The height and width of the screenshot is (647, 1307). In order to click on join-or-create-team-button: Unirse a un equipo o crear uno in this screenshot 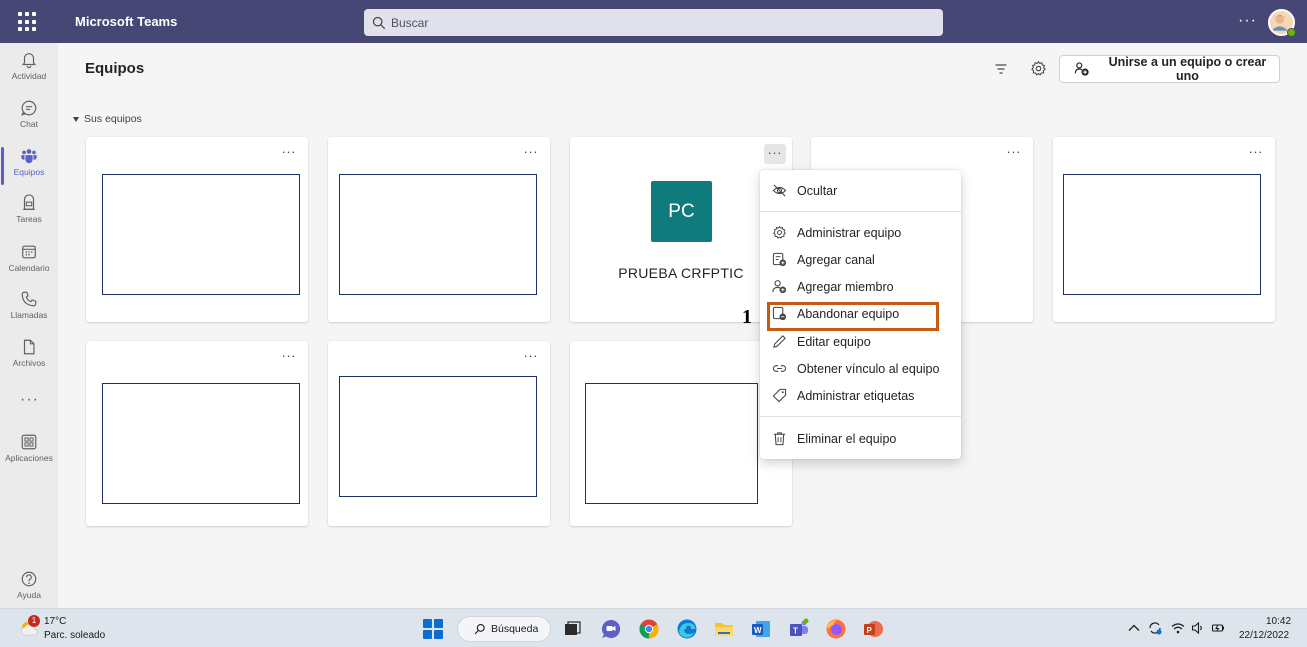, I will do `click(1169, 69)`.